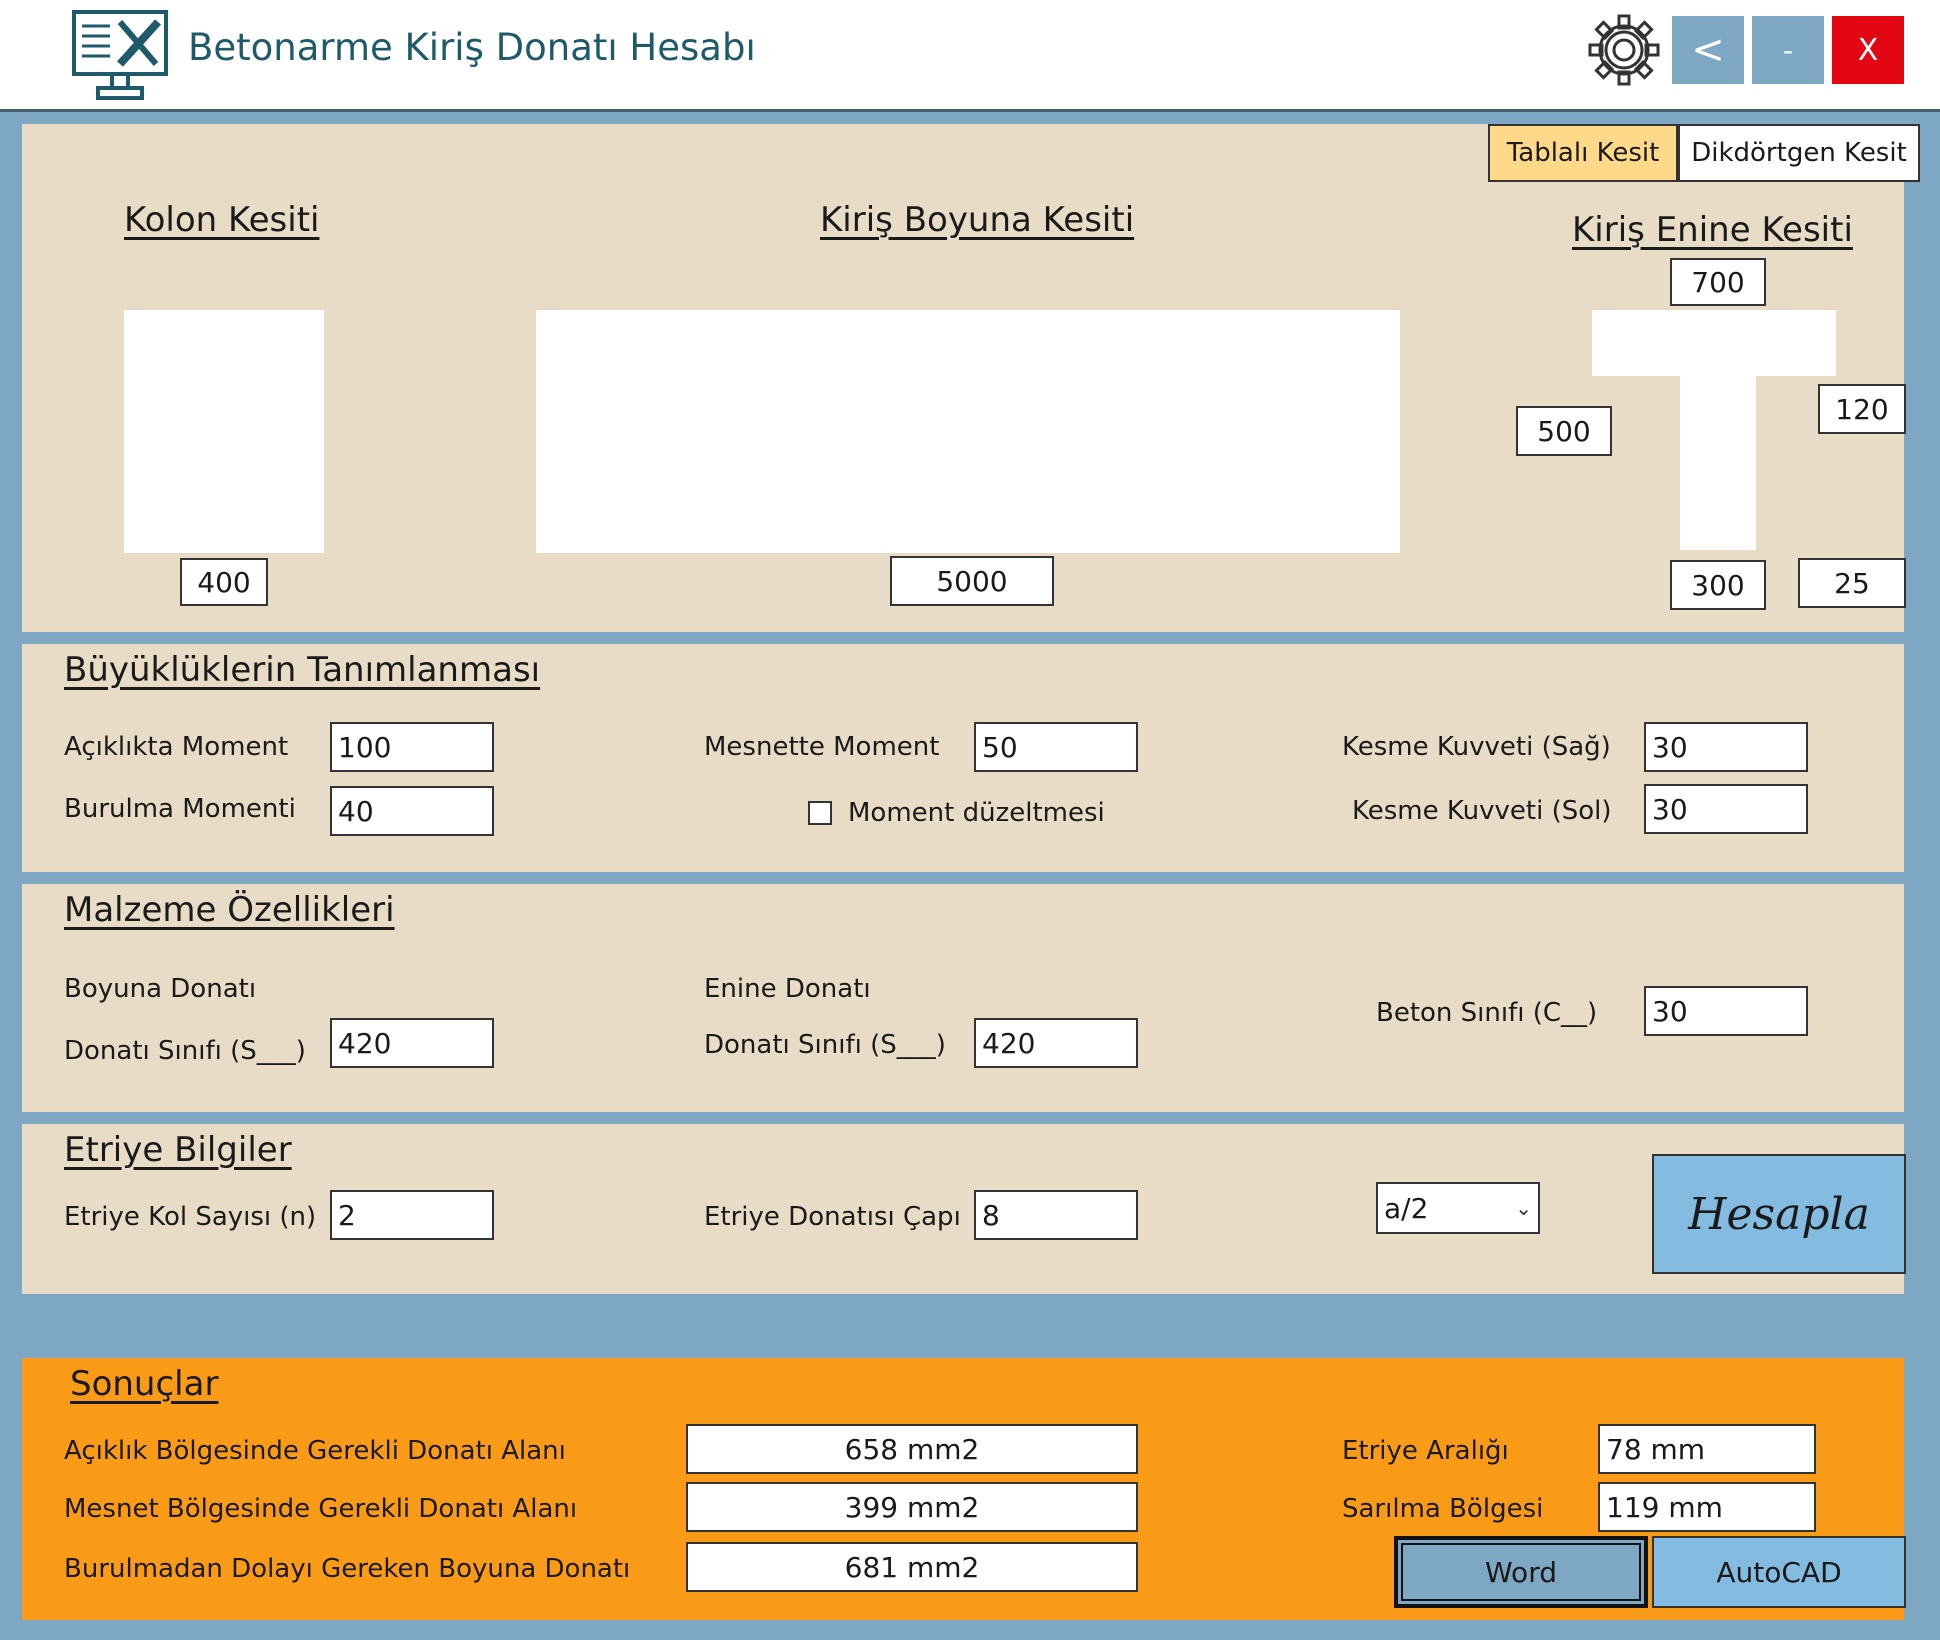  What do you see at coordinates (1726, 747) in the screenshot?
I see `shear-right-input: 30` at bounding box center [1726, 747].